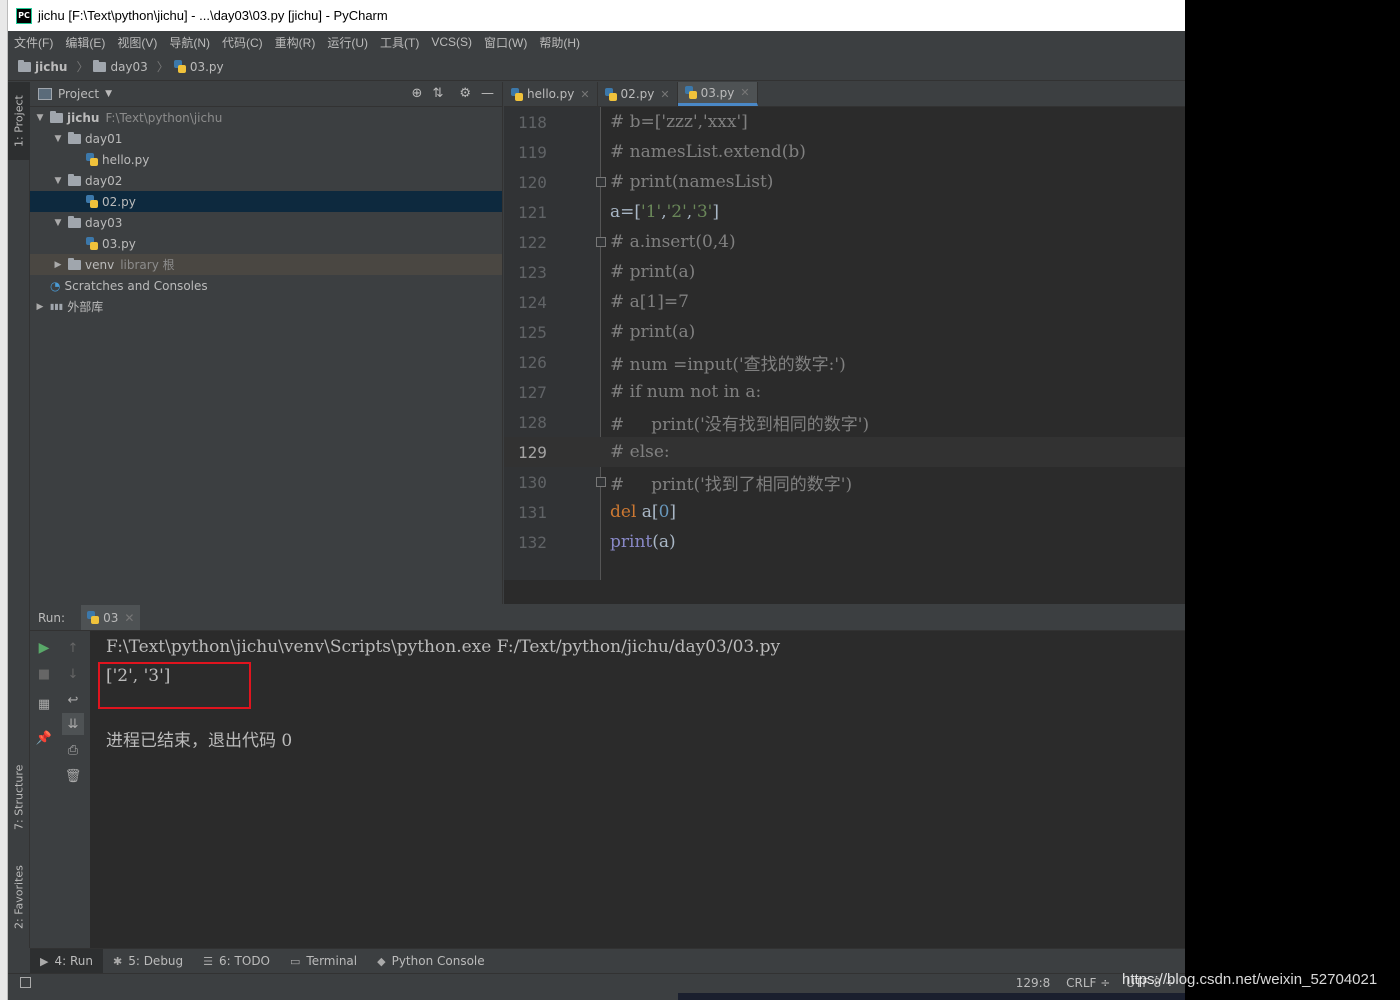 Image resolution: width=1400 pixels, height=1000 pixels. I want to click on bottom-tab: ✱ 5: Debug, so click(148, 961).